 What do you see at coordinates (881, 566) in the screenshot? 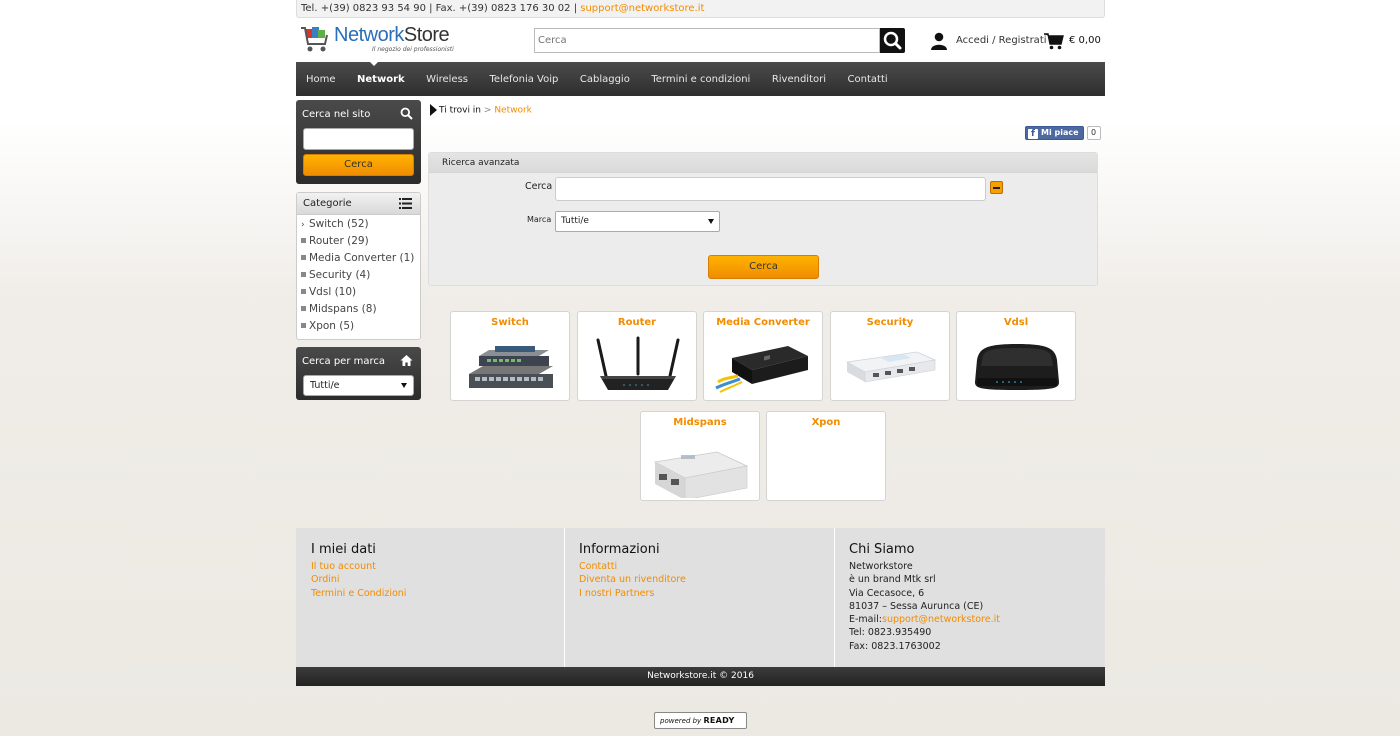
I see `about-line: Networkstore` at bounding box center [881, 566].